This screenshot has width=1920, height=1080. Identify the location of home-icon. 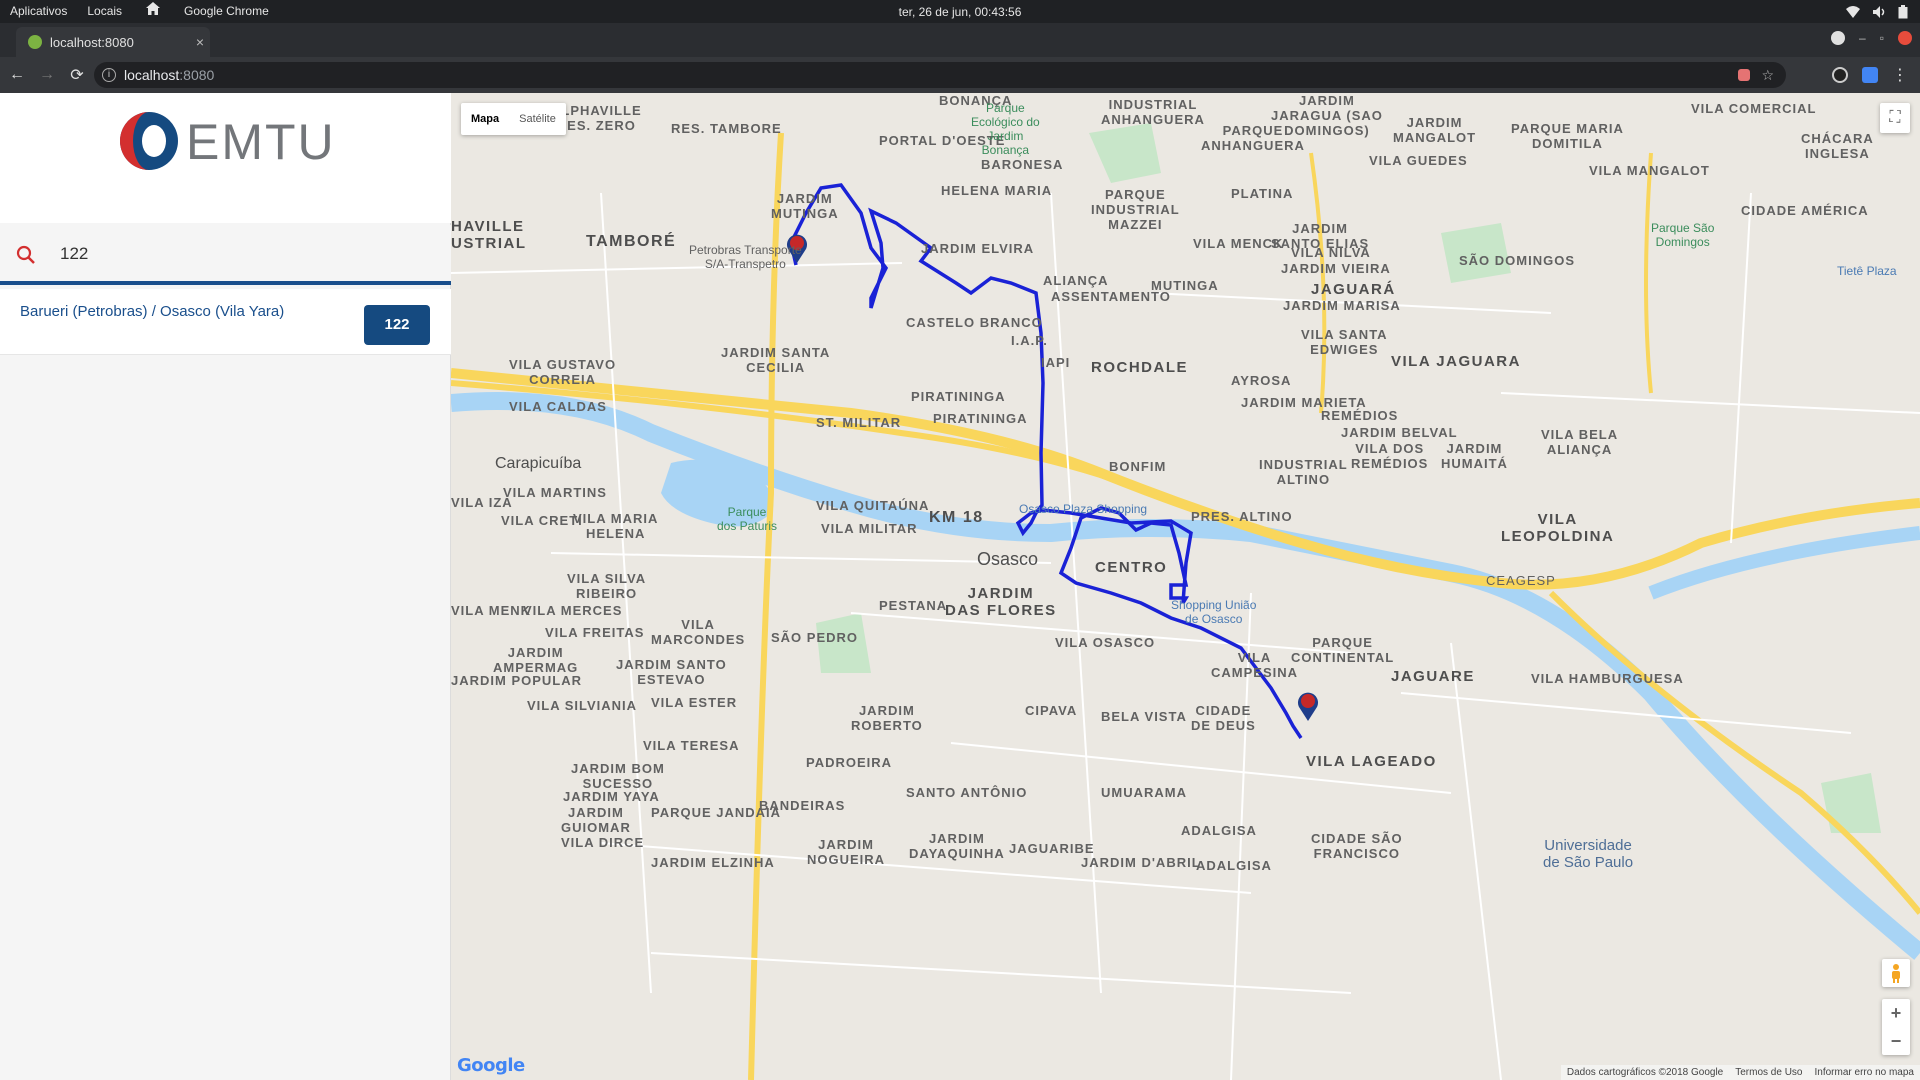
(153, 11).